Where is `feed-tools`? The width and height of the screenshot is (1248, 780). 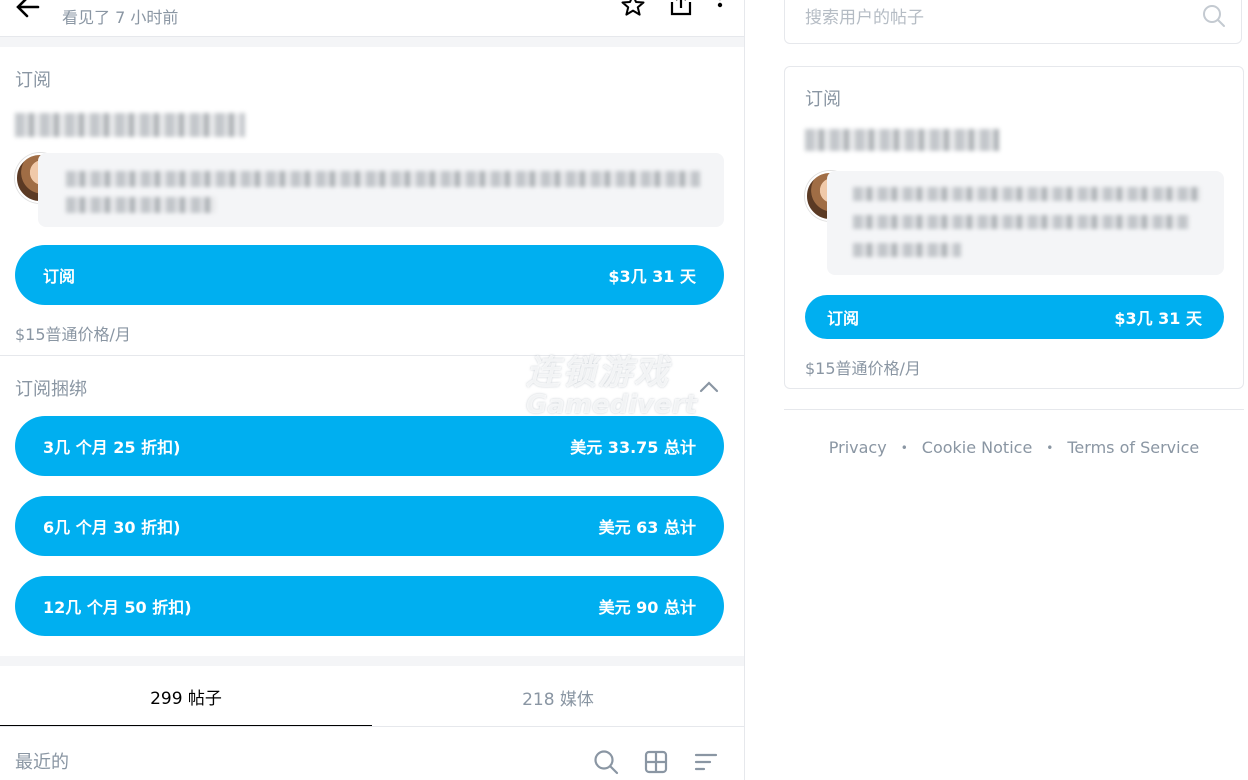 feed-tools is located at coordinates (656, 764).